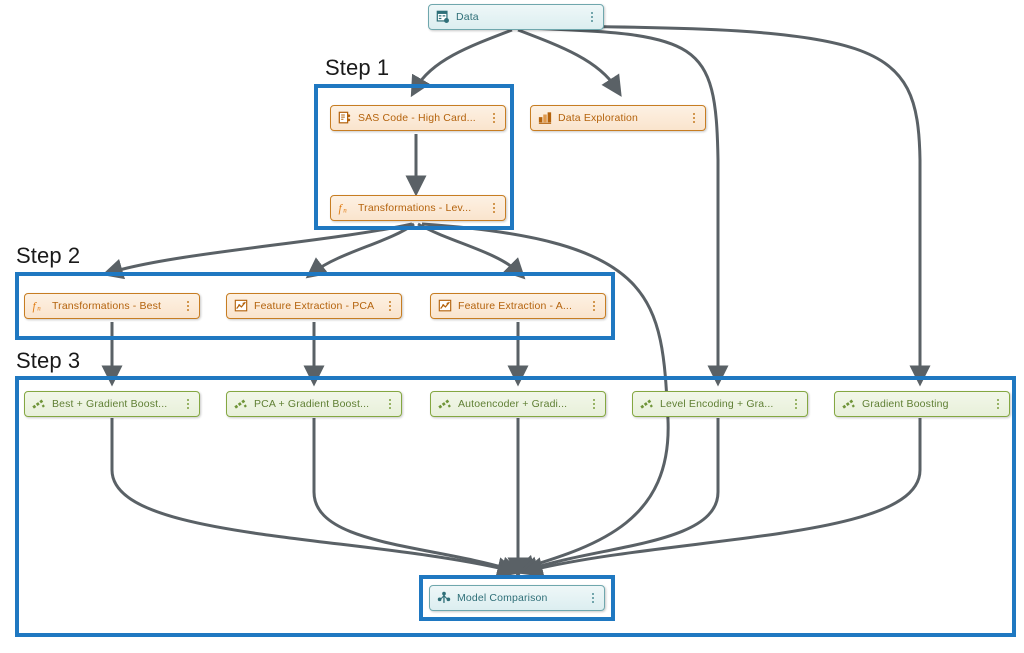 This screenshot has width=1024, height=653. I want to click on sas-code-icon, so click(345, 118).